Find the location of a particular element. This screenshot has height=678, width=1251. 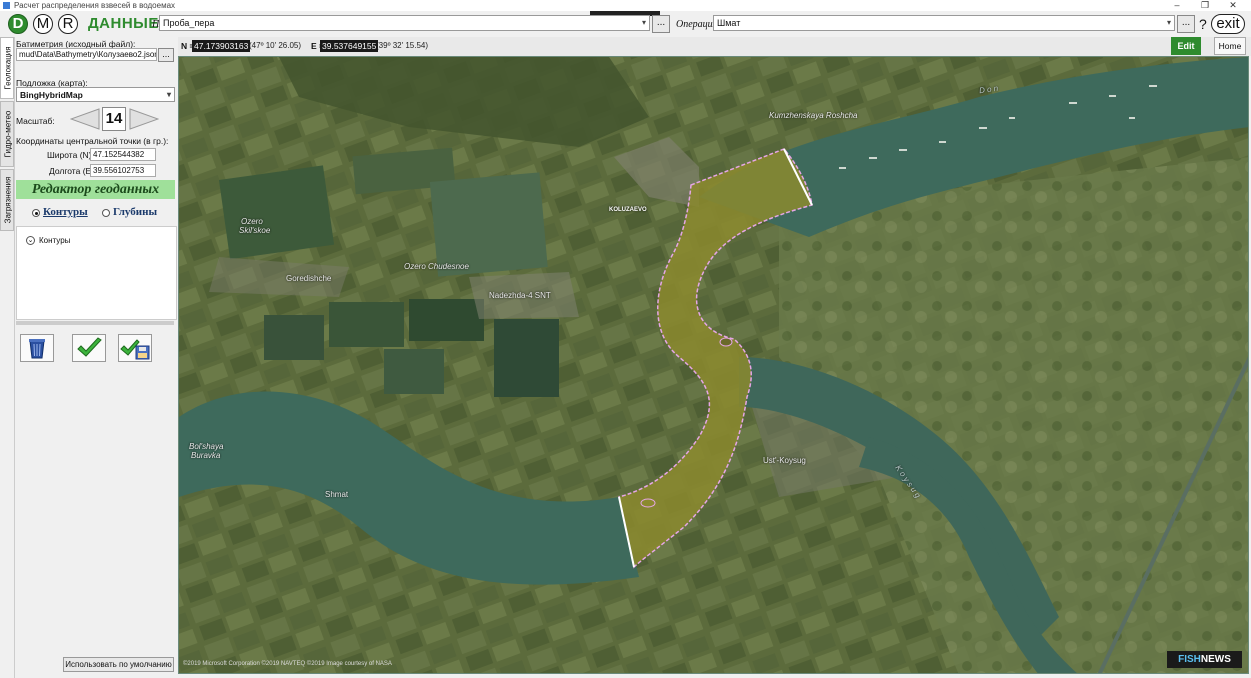

map-label-ust-koysug: Ust'-Koysug is located at coordinates (784, 460).